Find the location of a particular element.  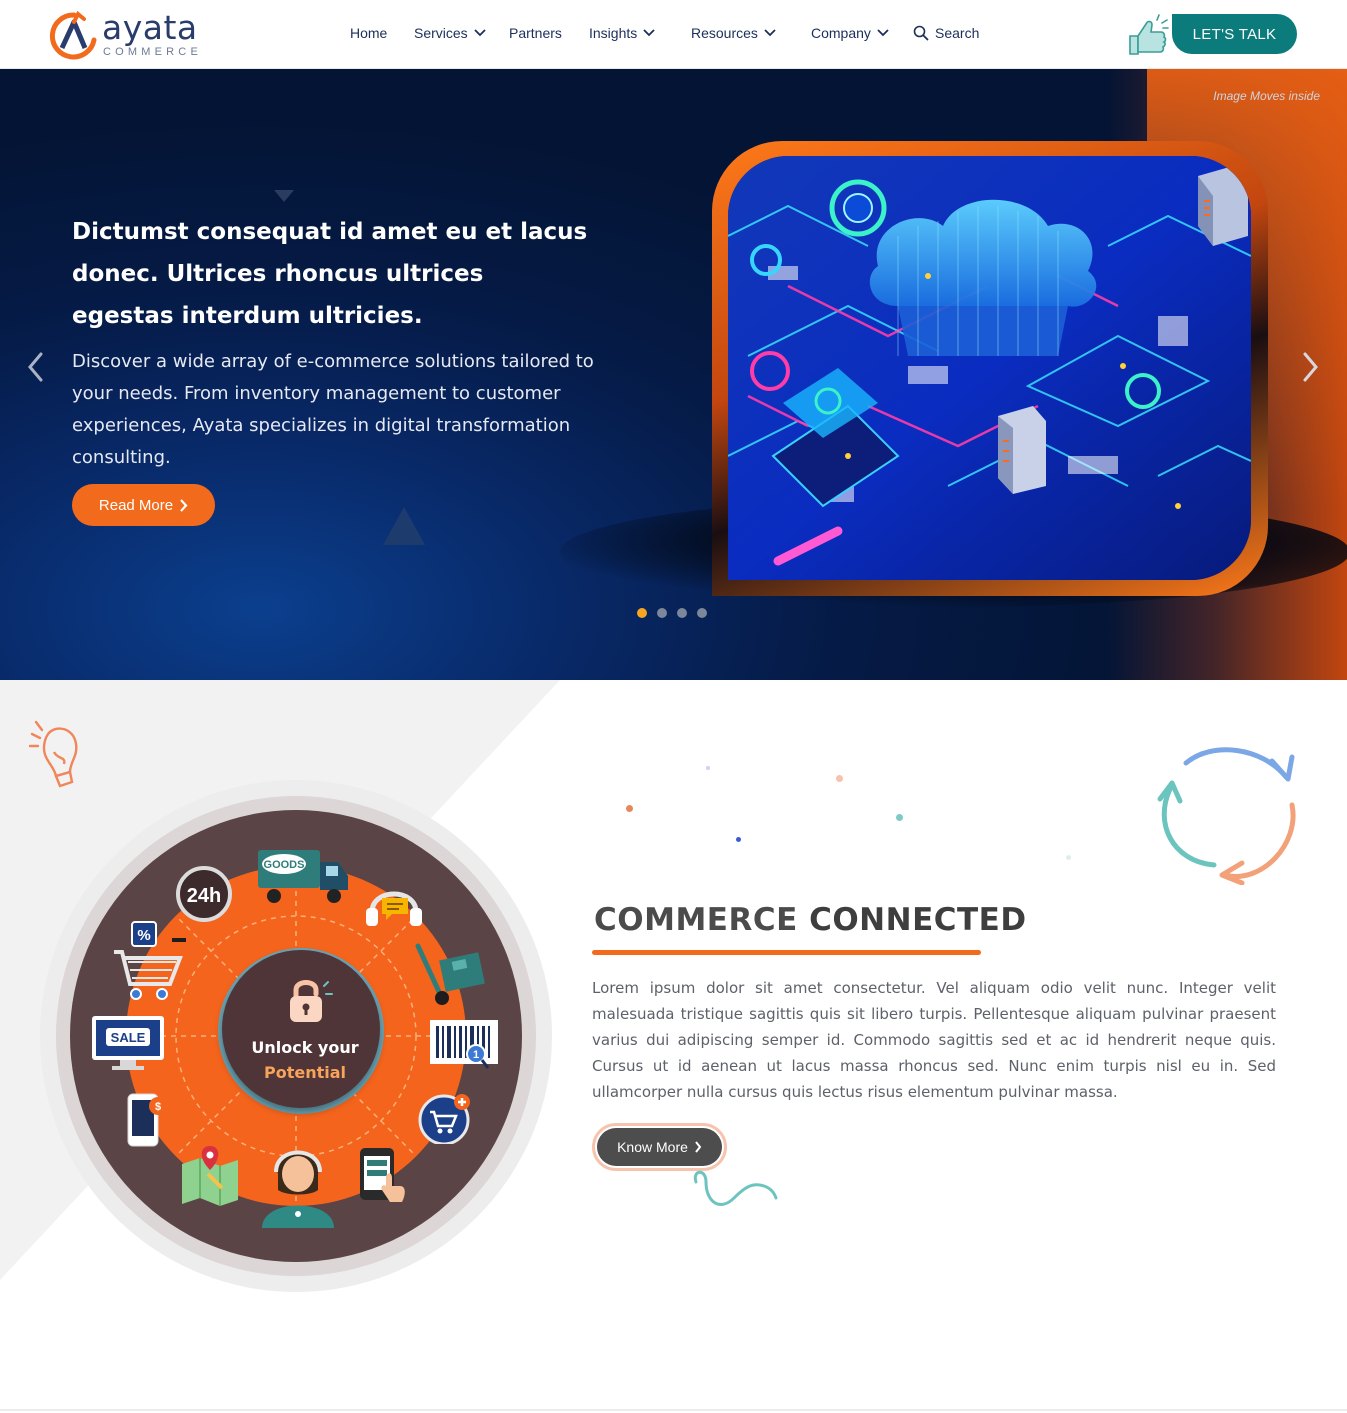

nav-insights-label: Insights is located at coordinates (613, 33).